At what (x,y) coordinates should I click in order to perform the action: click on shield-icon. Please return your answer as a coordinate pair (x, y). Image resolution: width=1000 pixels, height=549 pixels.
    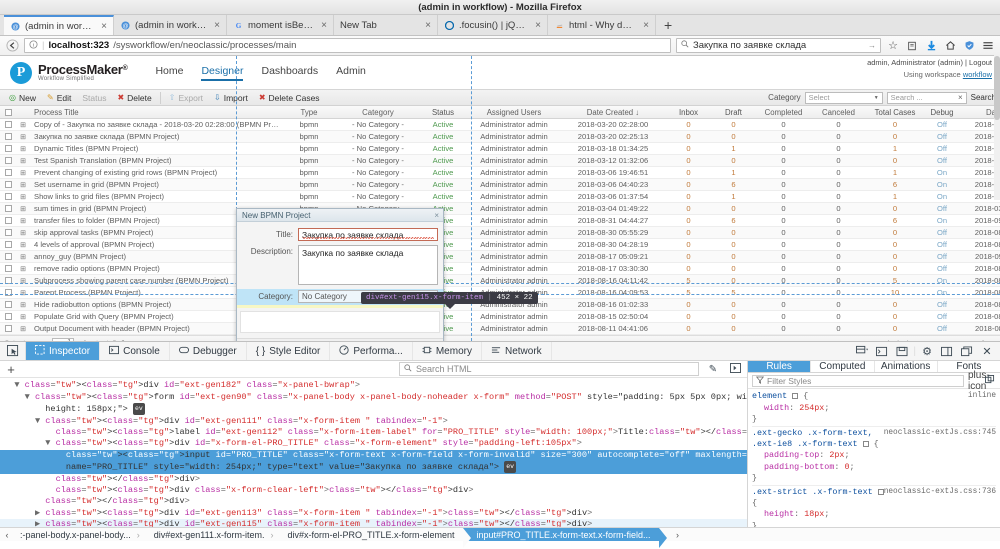
    Looking at the image, I should click on (969, 46).